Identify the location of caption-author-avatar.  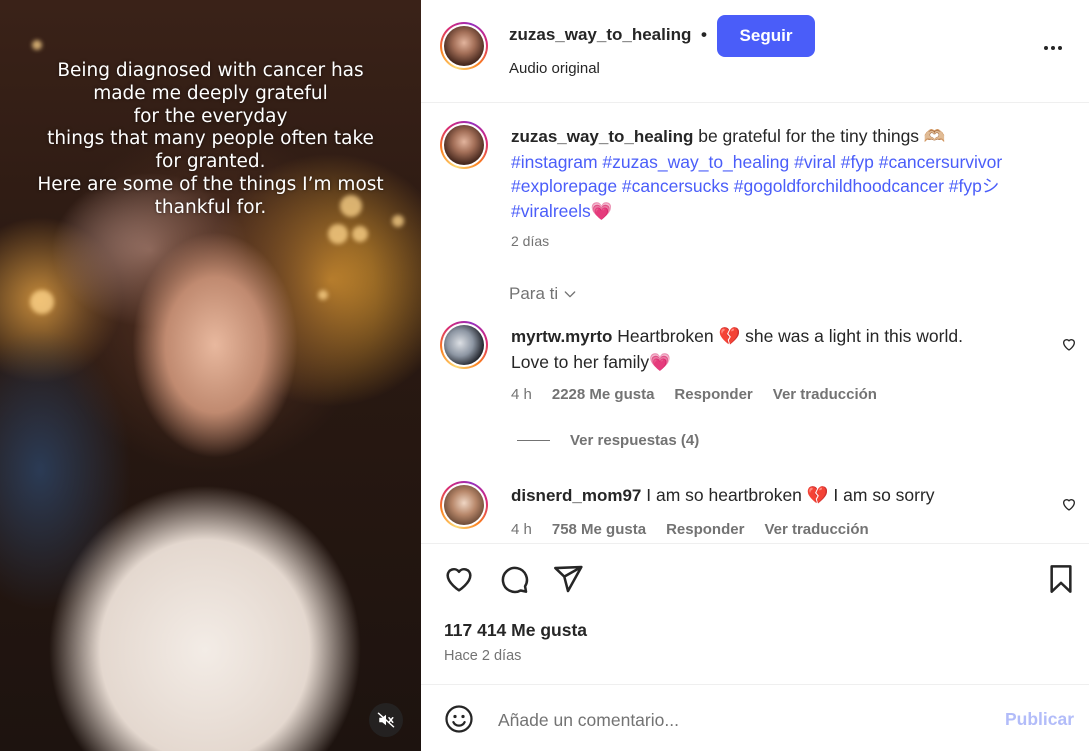
(464, 145).